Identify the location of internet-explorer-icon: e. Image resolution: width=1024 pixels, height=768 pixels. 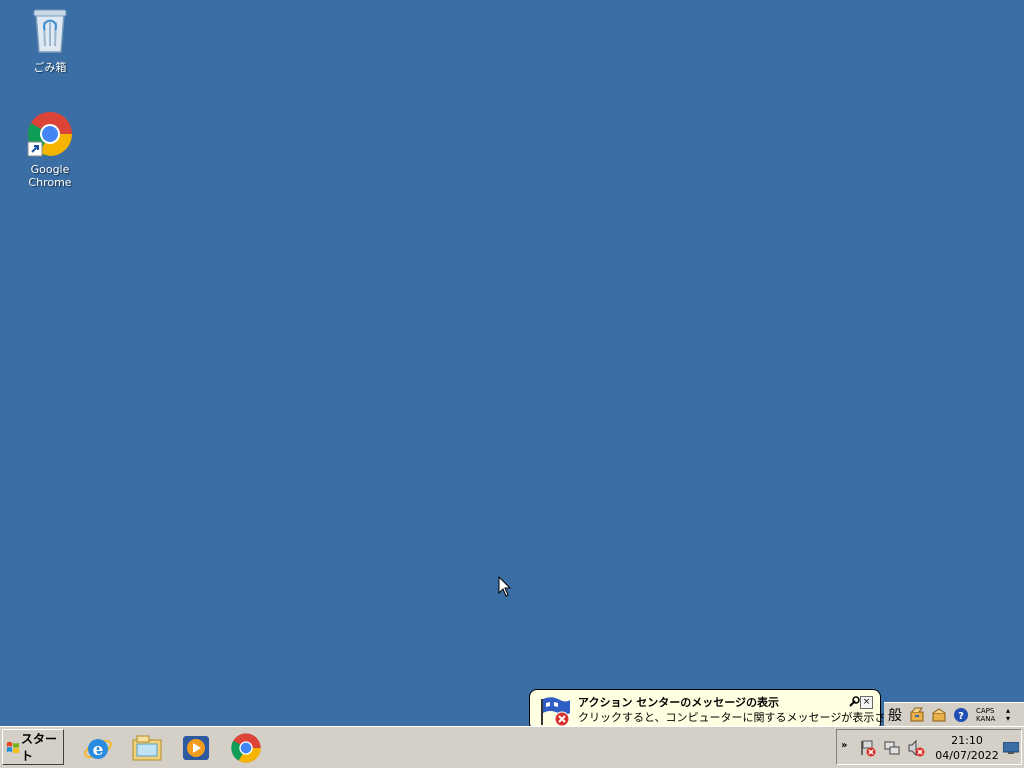
(98, 748).